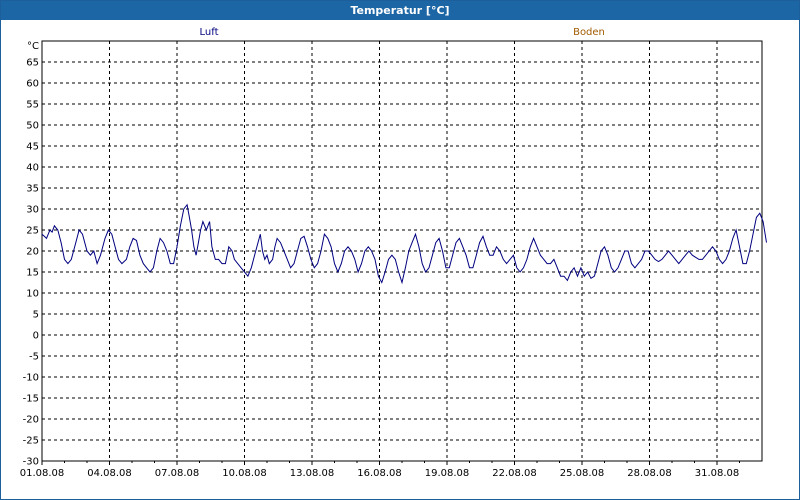  I want to click on x-tick-label: 01.08.08, so click(42, 473).